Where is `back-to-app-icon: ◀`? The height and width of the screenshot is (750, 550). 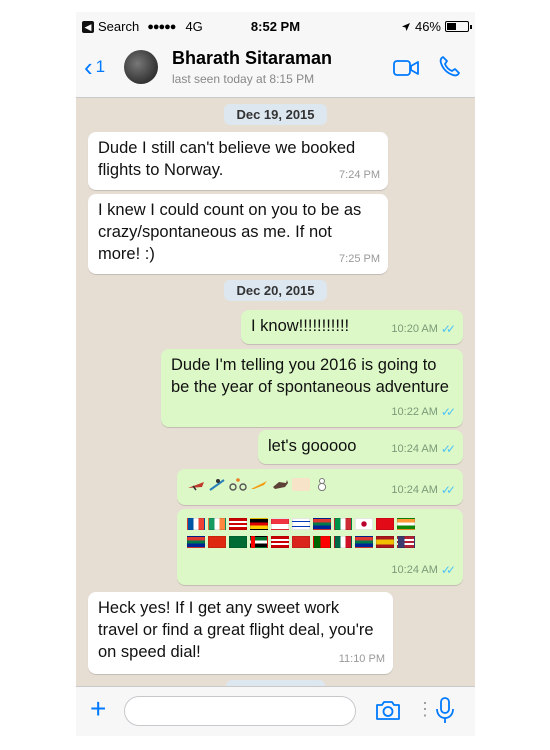 back-to-app-icon: ◀ is located at coordinates (88, 26).